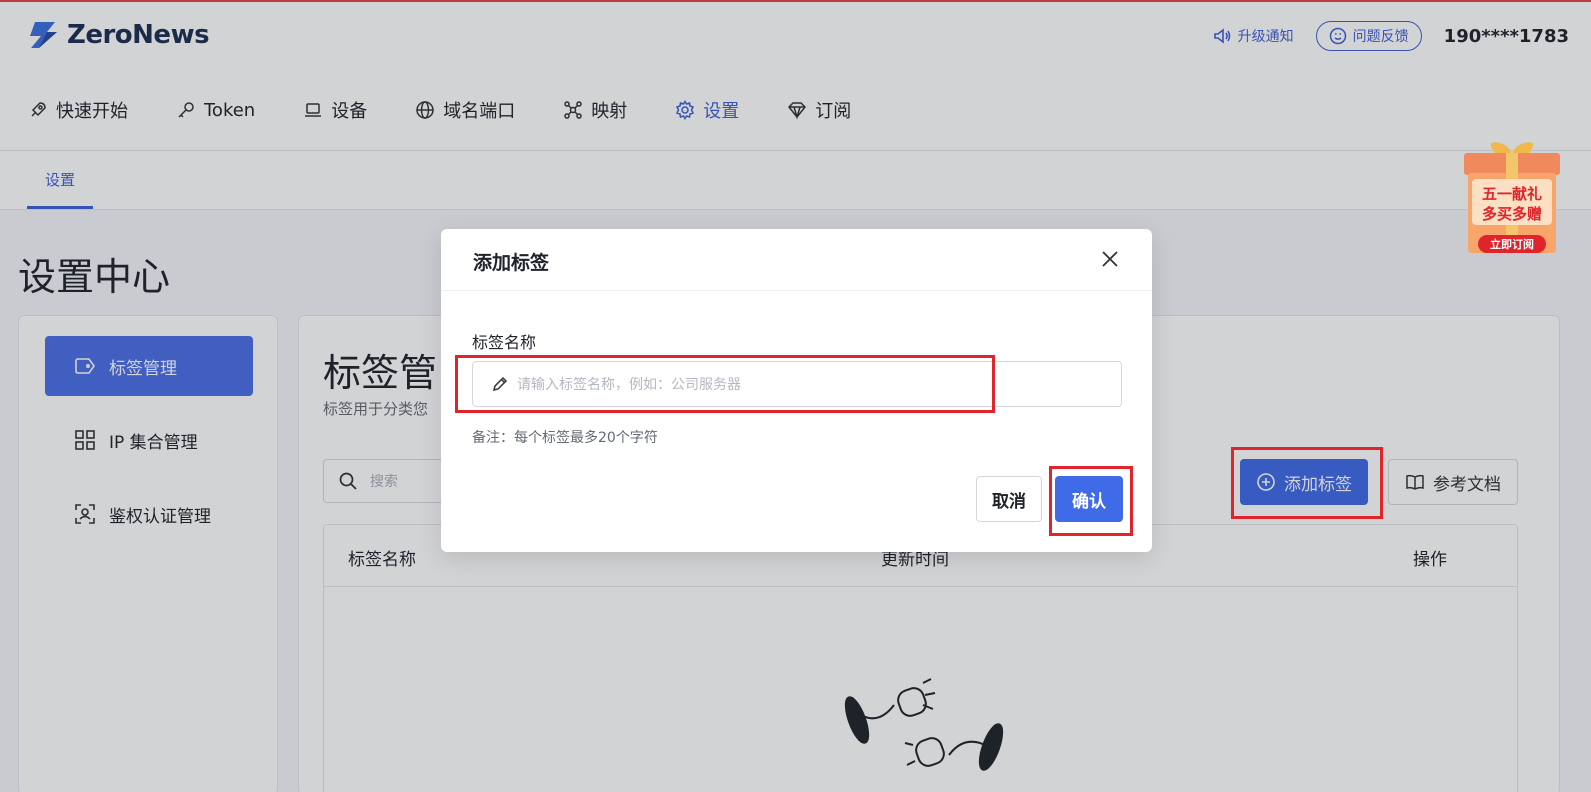  Describe the element at coordinates (511, 263) in the screenshot. I see `dialog-title: 添加标签` at that location.